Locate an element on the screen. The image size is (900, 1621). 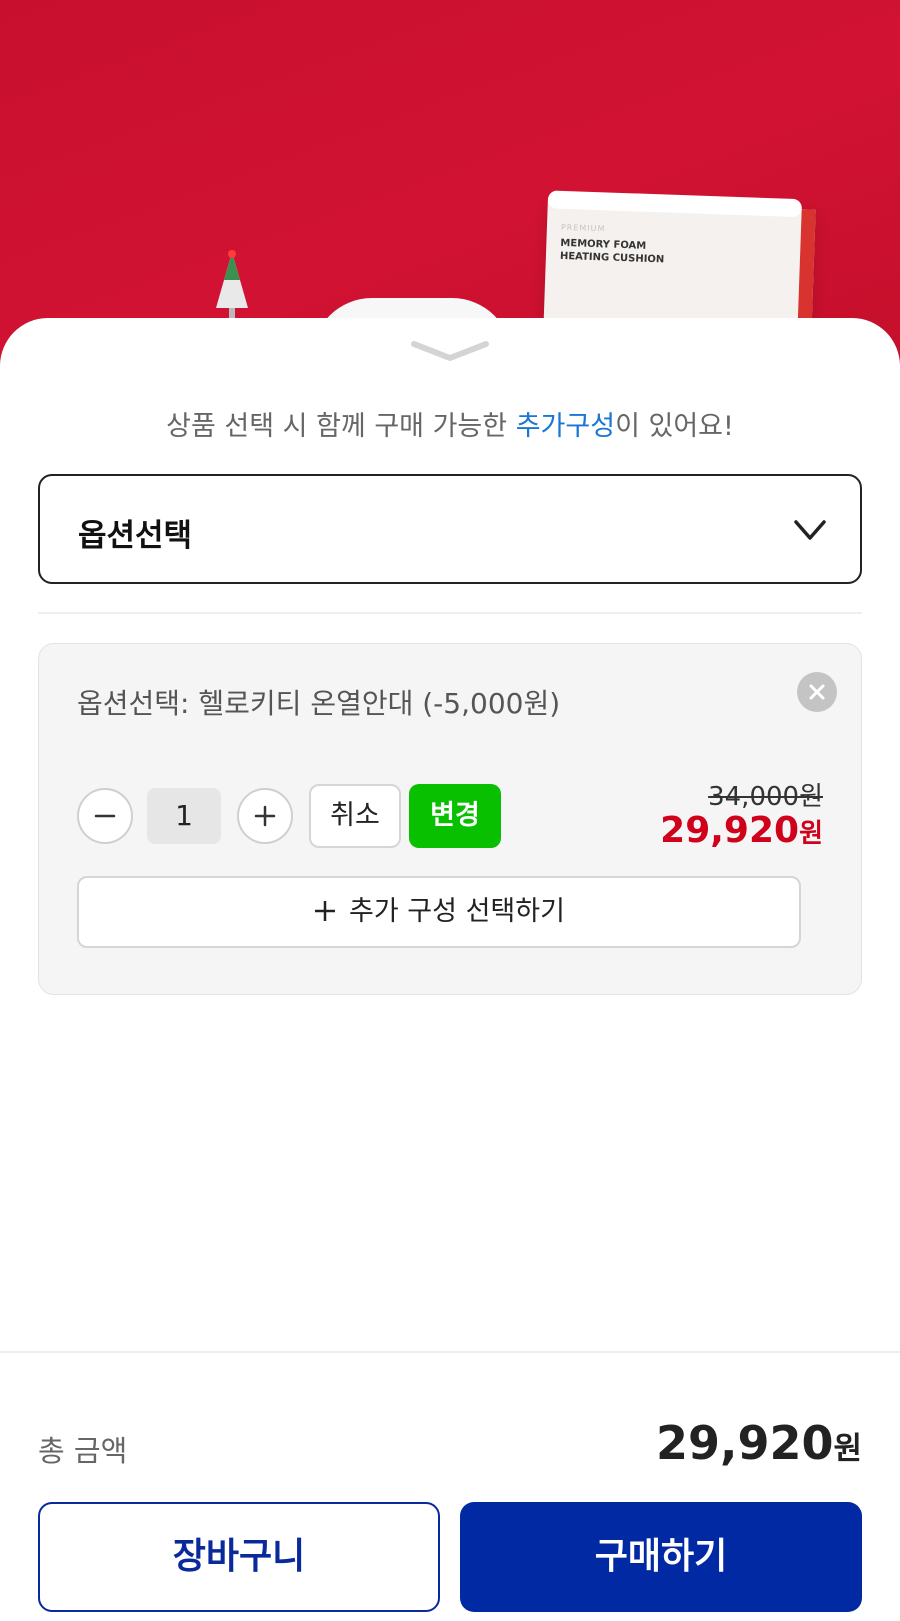
total-price: 29,920원 is located at coordinates (759, 1443).